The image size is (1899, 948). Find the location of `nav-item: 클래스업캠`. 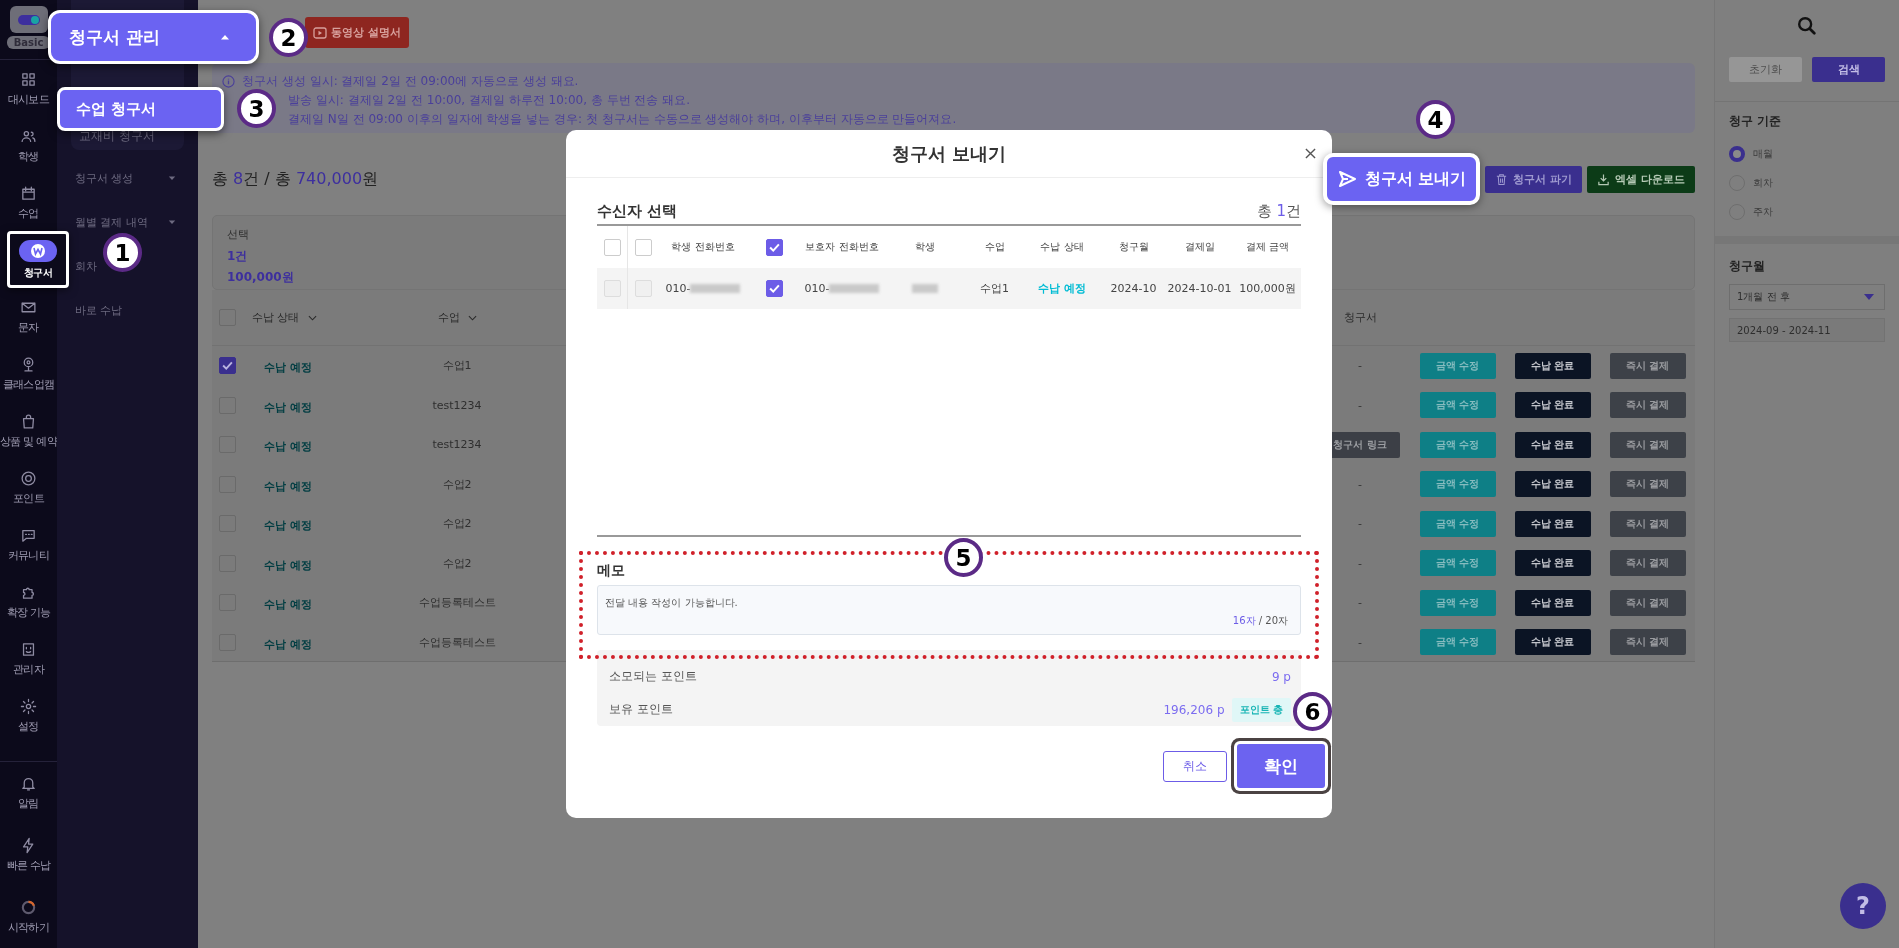

nav-item: 클래스업캠 is located at coordinates (28, 373).